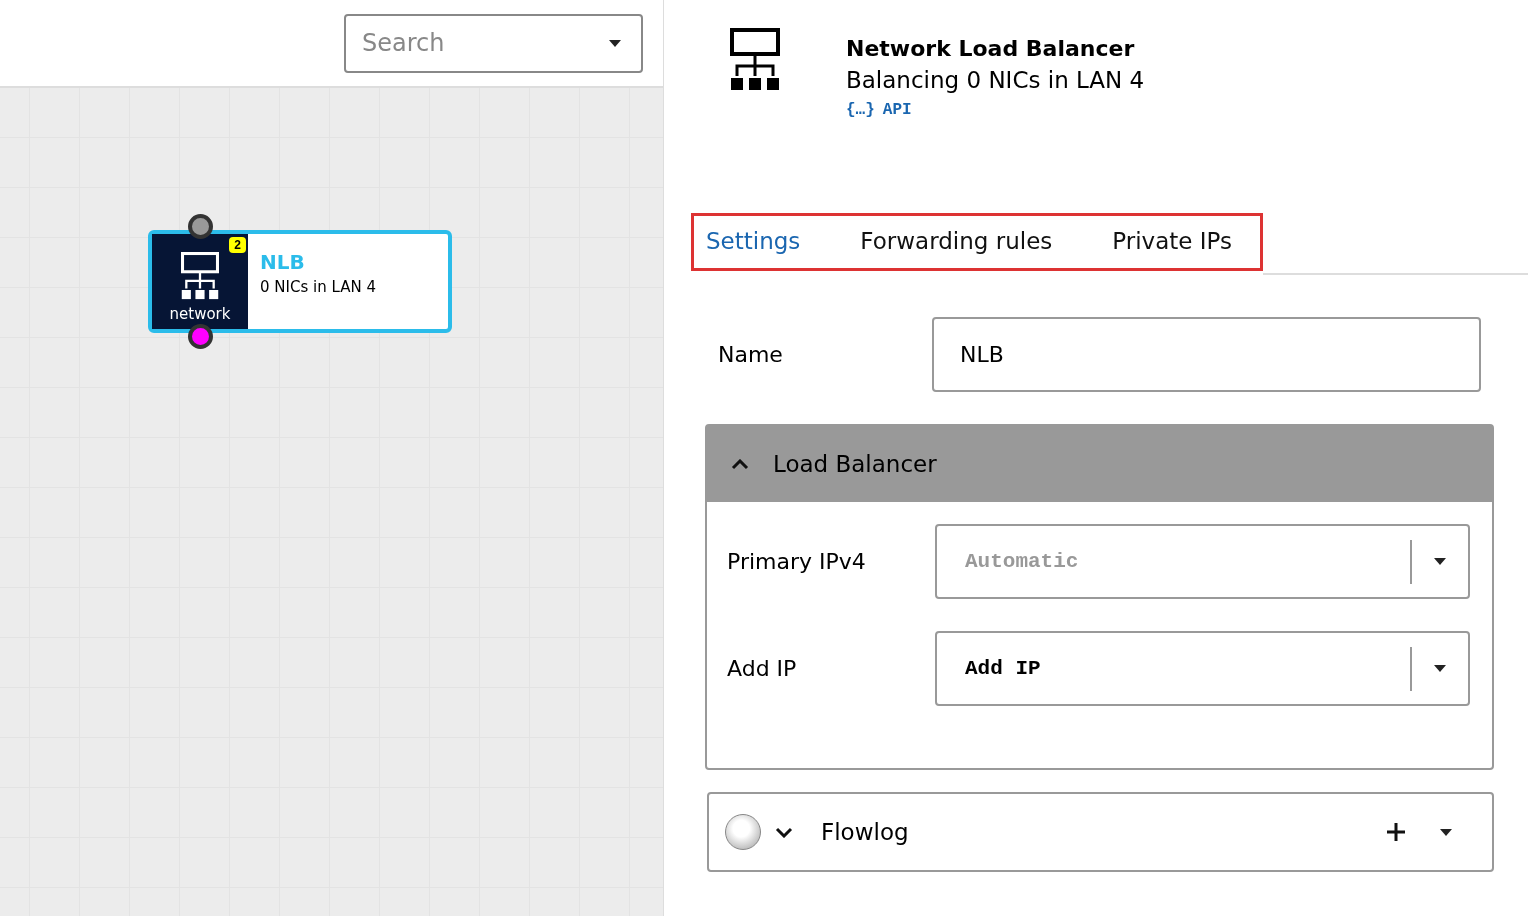 The width and height of the screenshot is (1528, 916). What do you see at coordinates (1206, 354) in the screenshot?
I see `name-input: NLB` at bounding box center [1206, 354].